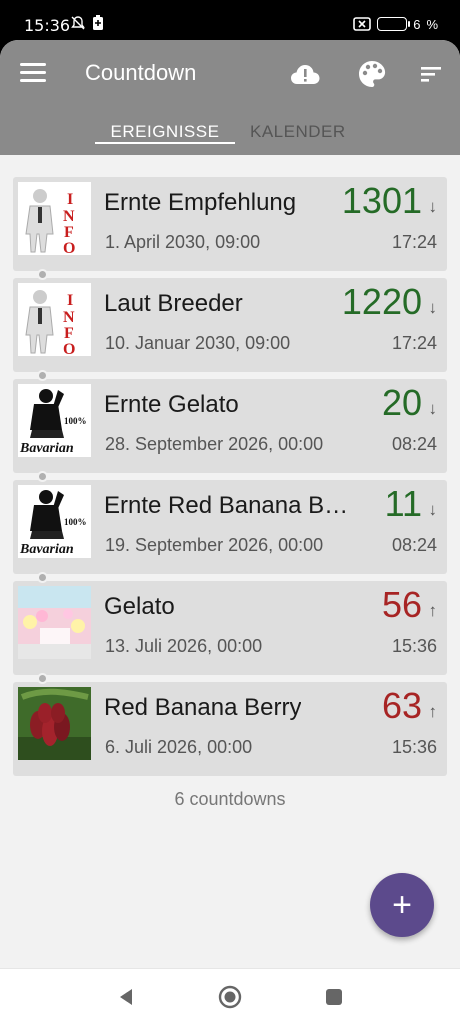 This screenshot has height=1024, width=460. What do you see at coordinates (381, 200) in the screenshot?
I see `days-count: 1301` at bounding box center [381, 200].